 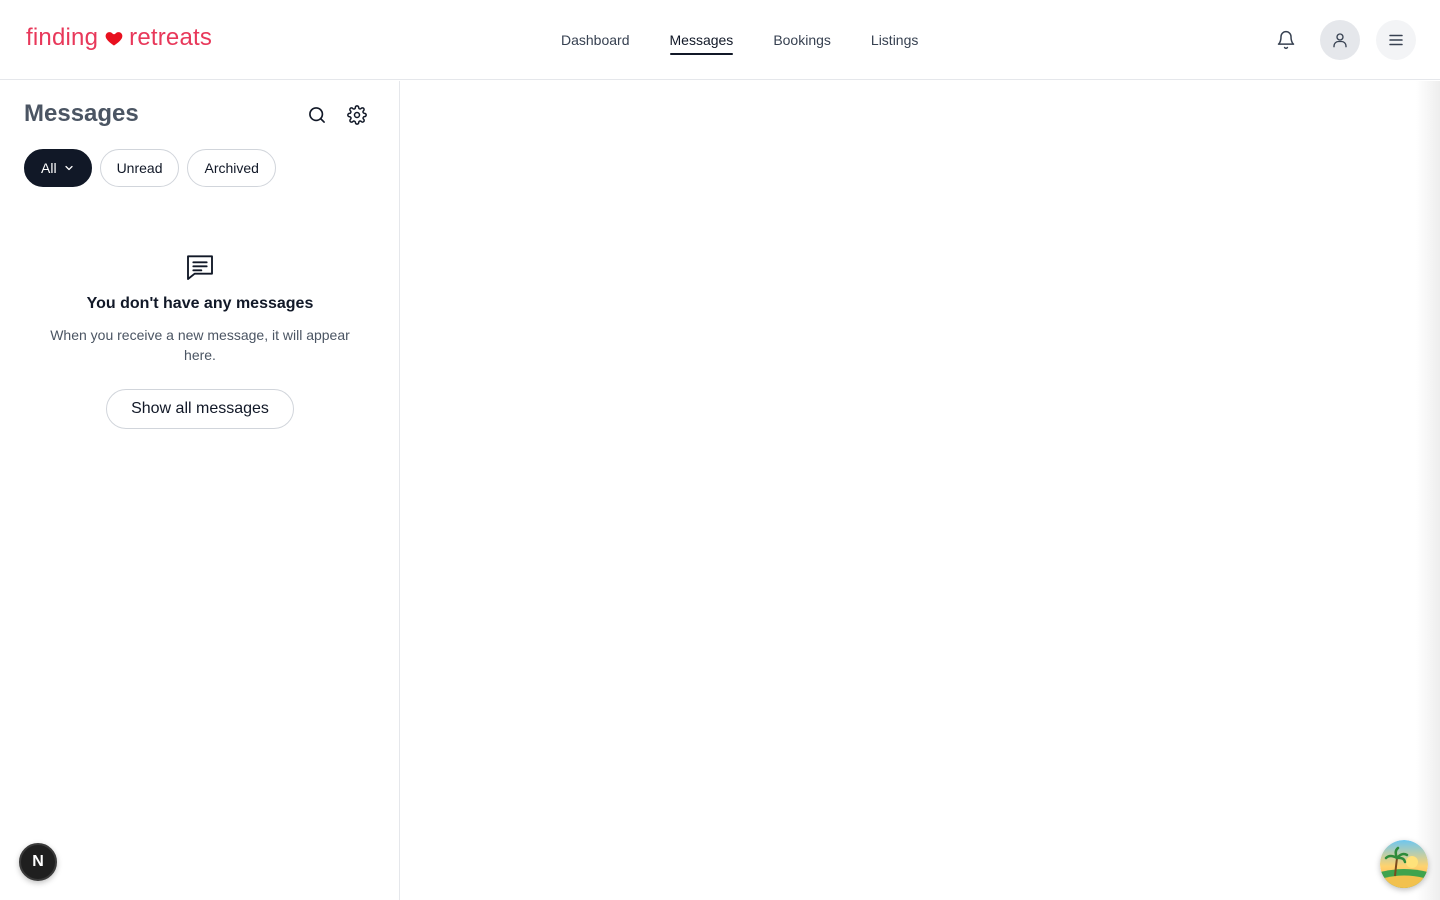 I want to click on menu-icon, so click(x=1396, y=40).